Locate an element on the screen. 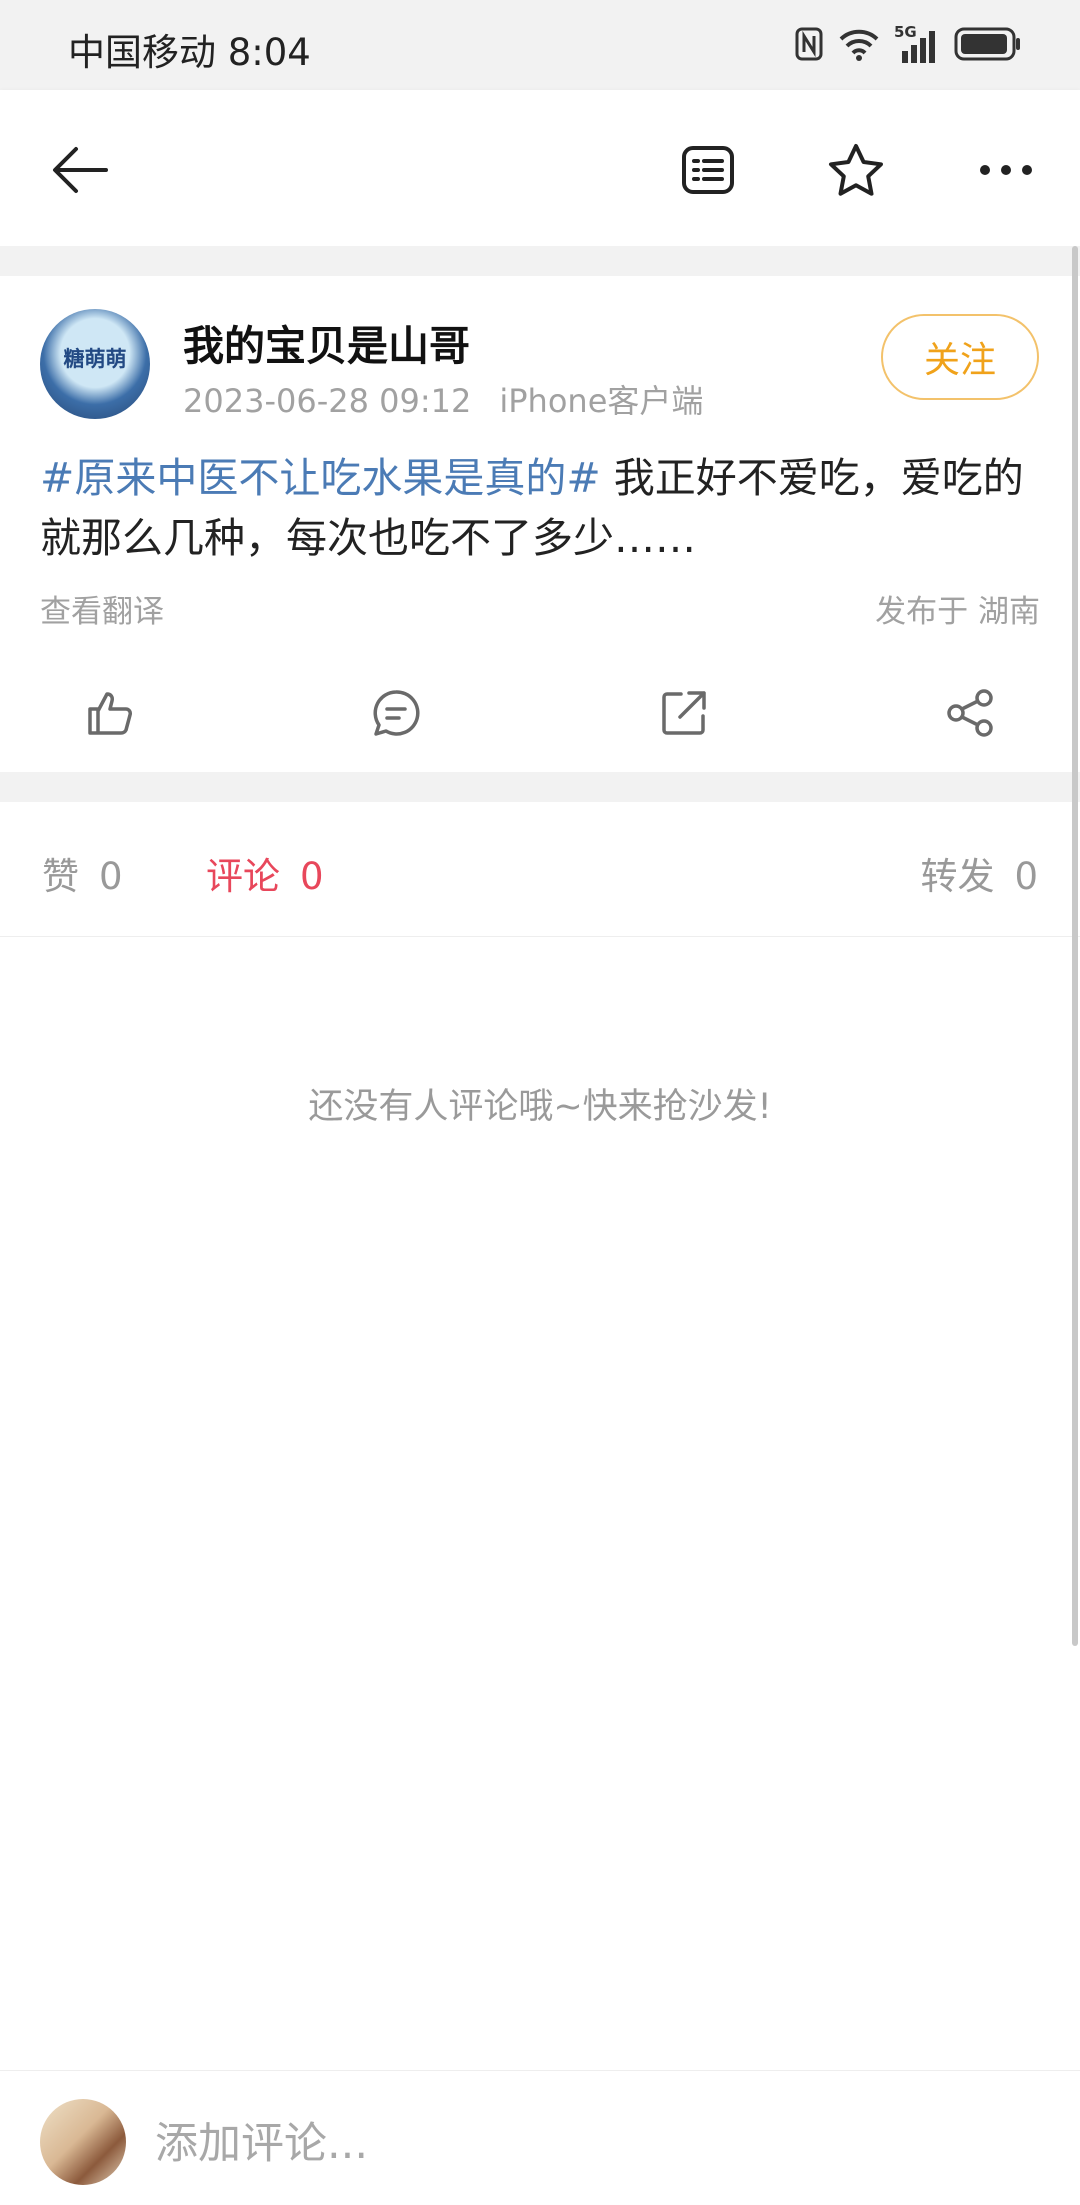 This screenshot has width=1080, height=2205. tab-likes-label: 赞 is located at coordinates (60, 876).